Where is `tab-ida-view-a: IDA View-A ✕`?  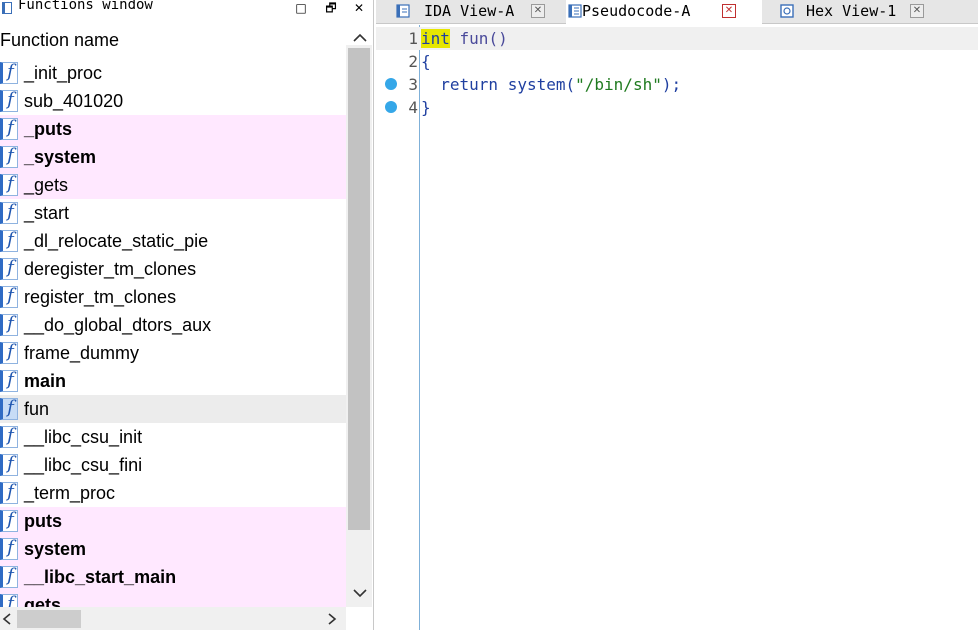 tab-ida-view-a: IDA View-A ✕ is located at coordinates (466, 12).